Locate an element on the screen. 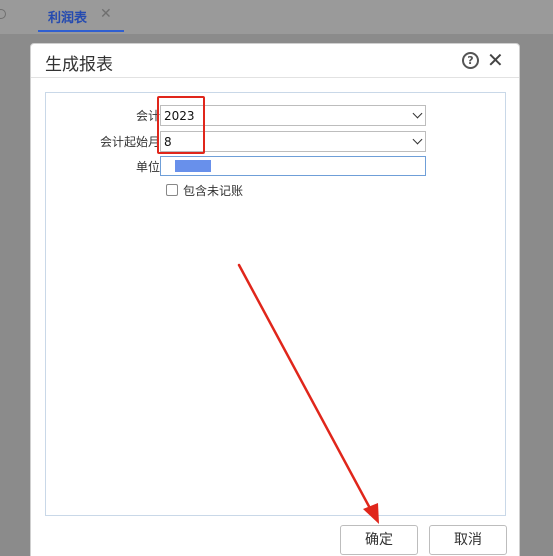  annotation-arrow is located at coordinates (308, 393).